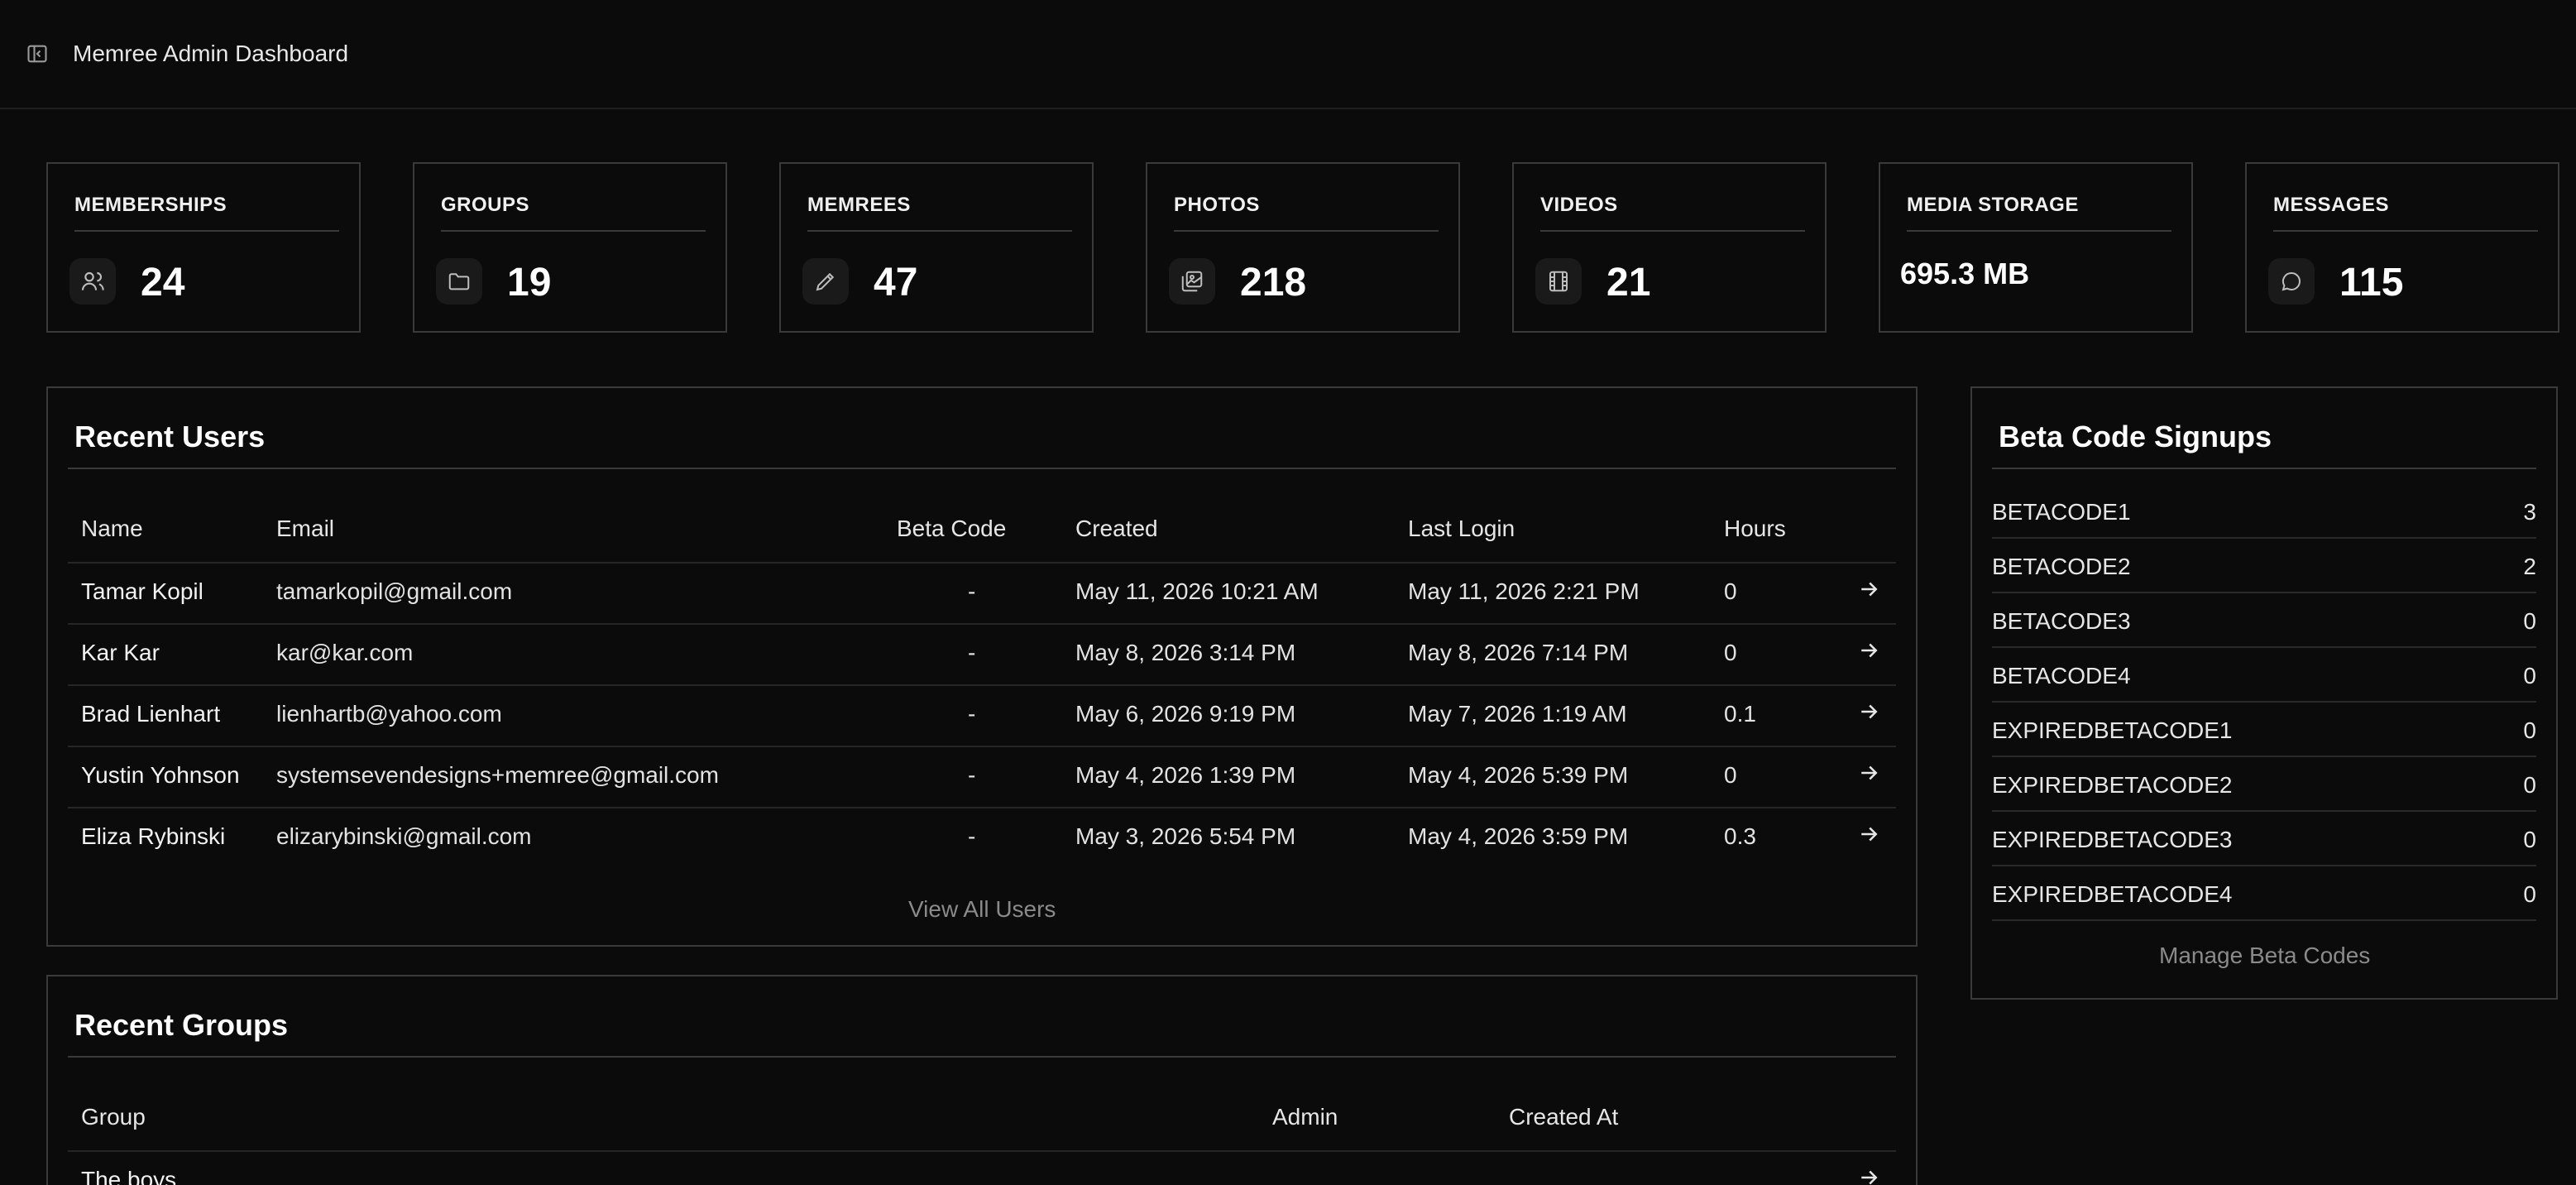 The image size is (2576, 1185). I want to click on user-email: elizarybinski@gmail.com, so click(404, 836).